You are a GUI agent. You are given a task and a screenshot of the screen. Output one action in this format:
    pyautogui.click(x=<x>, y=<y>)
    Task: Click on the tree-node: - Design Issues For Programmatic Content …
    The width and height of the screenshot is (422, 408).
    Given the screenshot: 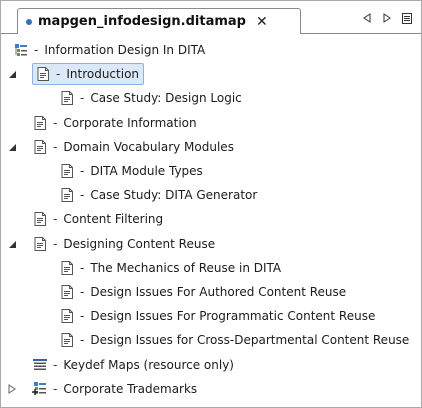 What is the action you would take?
    pyautogui.click(x=219, y=316)
    